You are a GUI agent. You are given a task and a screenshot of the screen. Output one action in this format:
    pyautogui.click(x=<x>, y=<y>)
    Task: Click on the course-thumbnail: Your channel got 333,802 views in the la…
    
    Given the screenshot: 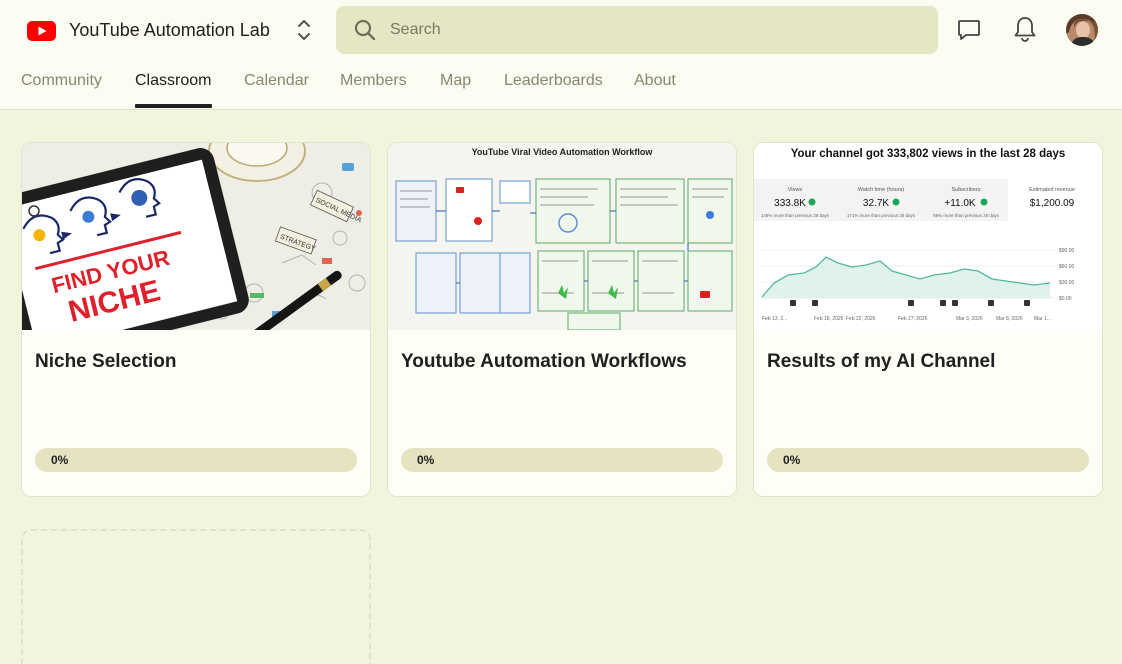 What is the action you would take?
    pyautogui.click(x=928, y=236)
    